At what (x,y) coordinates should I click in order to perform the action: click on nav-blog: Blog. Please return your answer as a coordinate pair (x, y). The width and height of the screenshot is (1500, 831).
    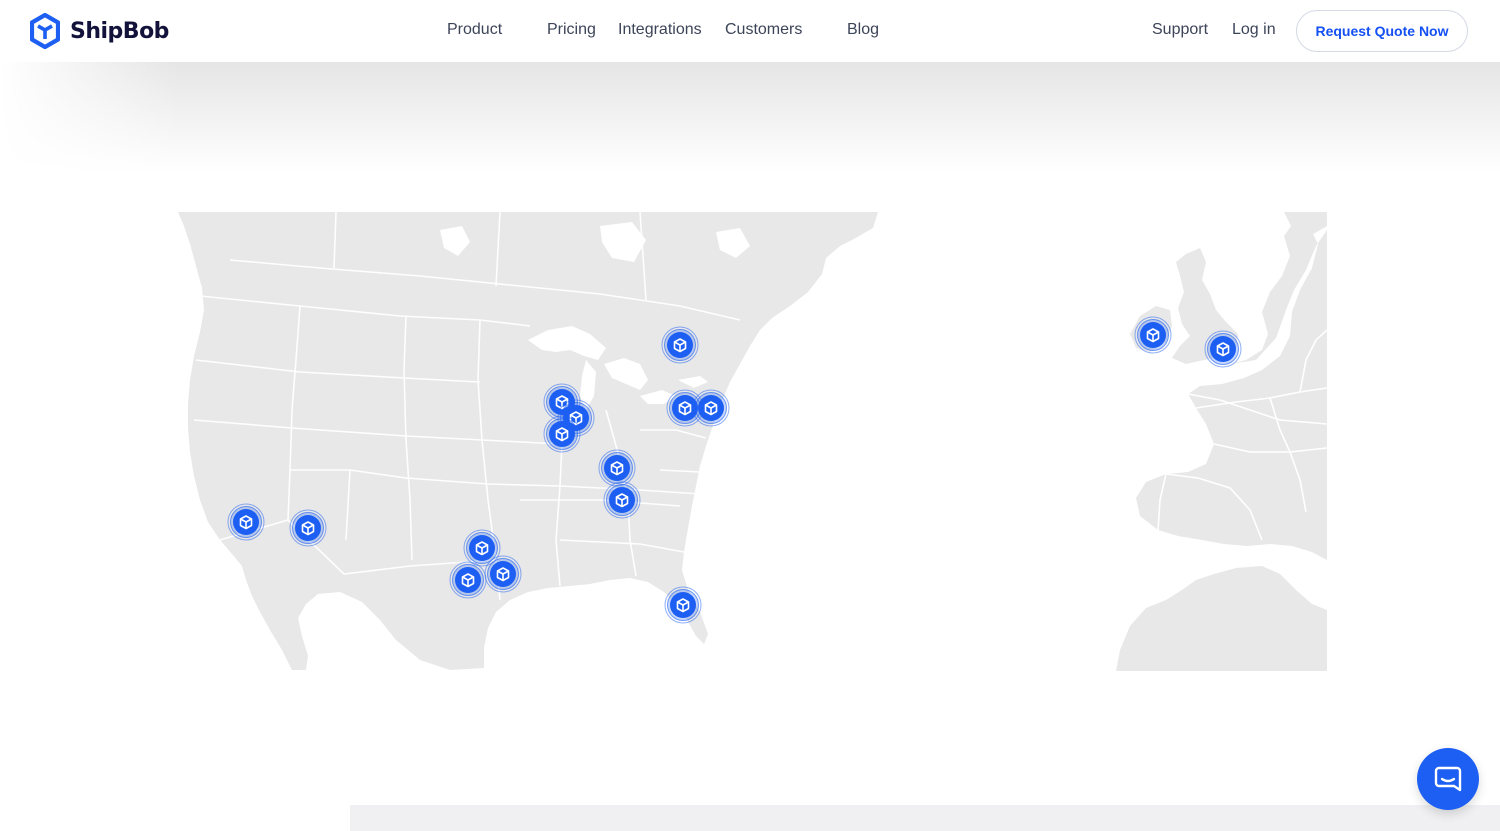
    Looking at the image, I should click on (863, 30).